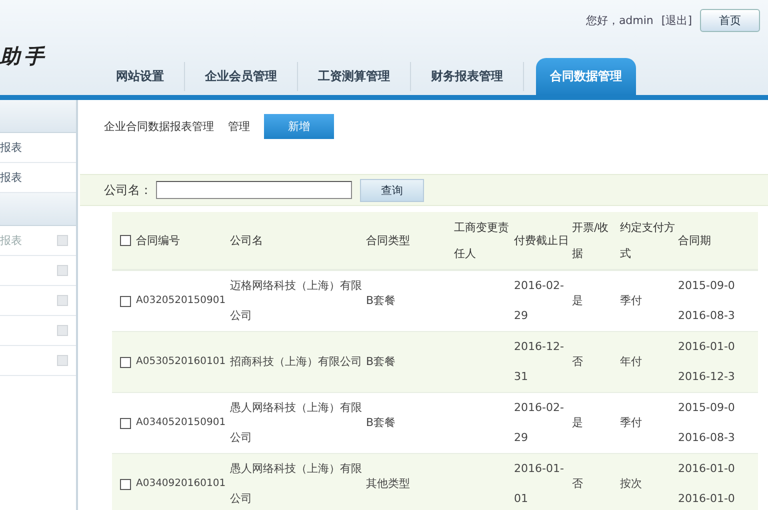  I want to click on column-header: 合同编号, so click(158, 240).